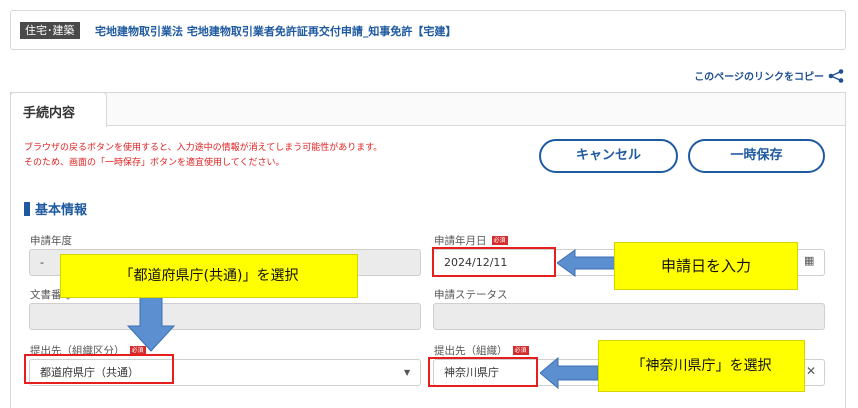 Image resolution: width=858 pixels, height=408 pixels. Describe the element at coordinates (99, 369) in the screenshot. I see `highlight-category-box` at that location.